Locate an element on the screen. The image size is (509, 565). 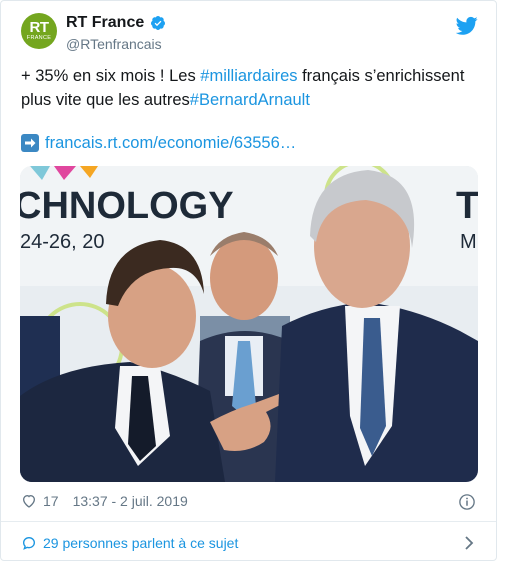
twitter-bird-icon is located at coordinates (467, 26).